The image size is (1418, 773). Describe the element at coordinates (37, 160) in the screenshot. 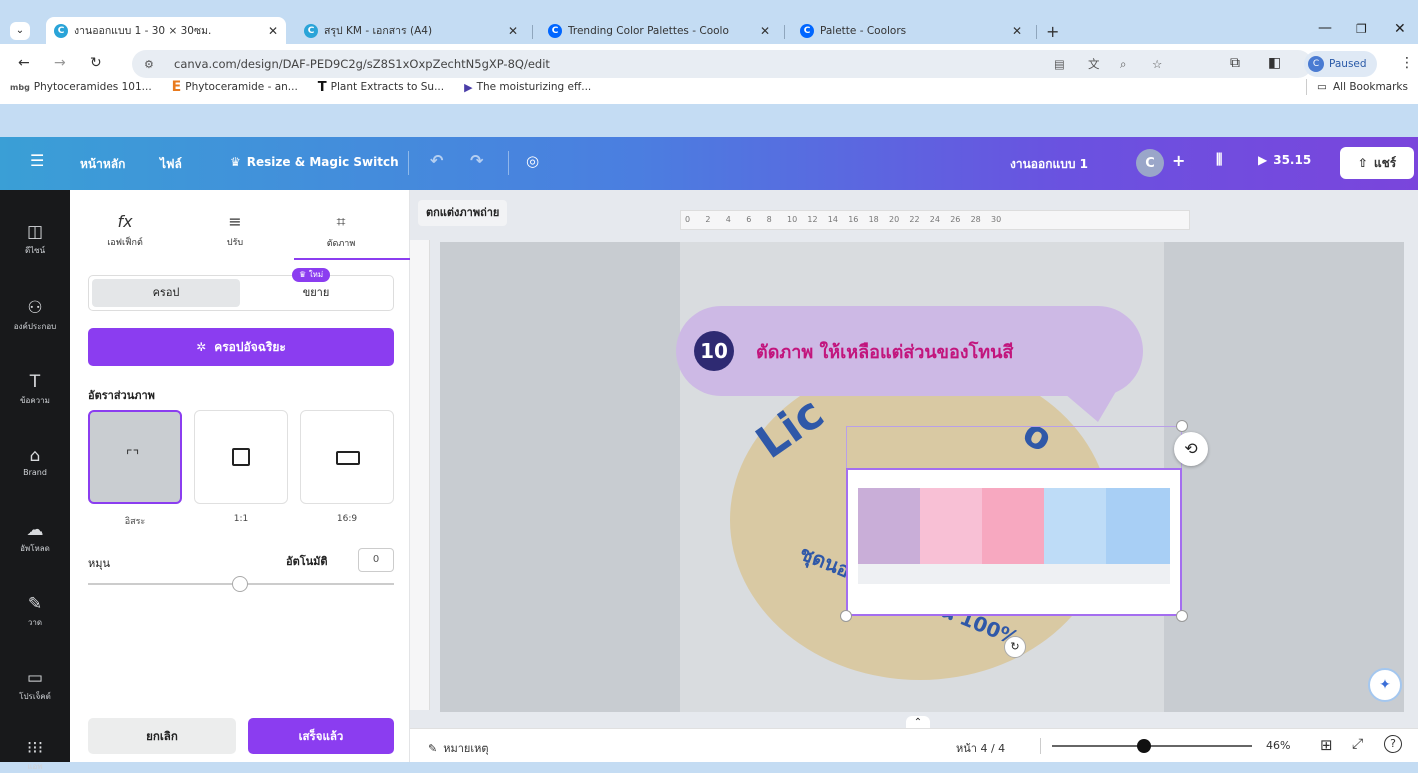

I see `hamburger-icon: ☰` at that location.